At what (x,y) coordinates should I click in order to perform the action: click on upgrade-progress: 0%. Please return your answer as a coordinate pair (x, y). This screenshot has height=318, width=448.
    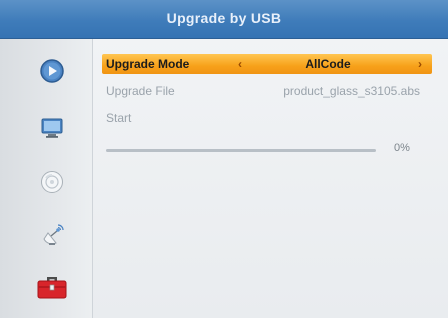
    Looking at the image, I should click on (258, 149).